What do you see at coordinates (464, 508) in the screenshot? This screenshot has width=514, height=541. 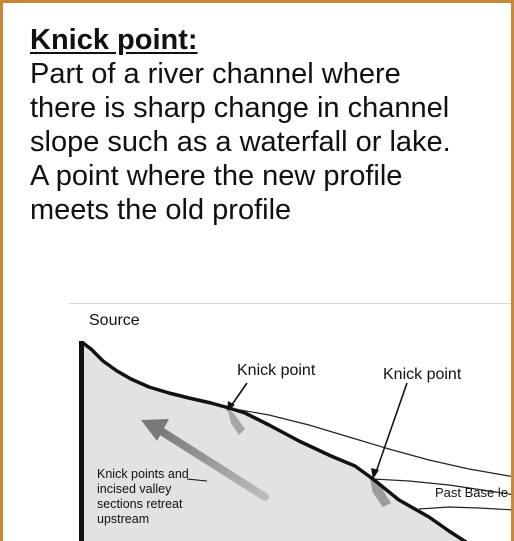 I see `past-base-level-line` at bounding box center [464, 508].